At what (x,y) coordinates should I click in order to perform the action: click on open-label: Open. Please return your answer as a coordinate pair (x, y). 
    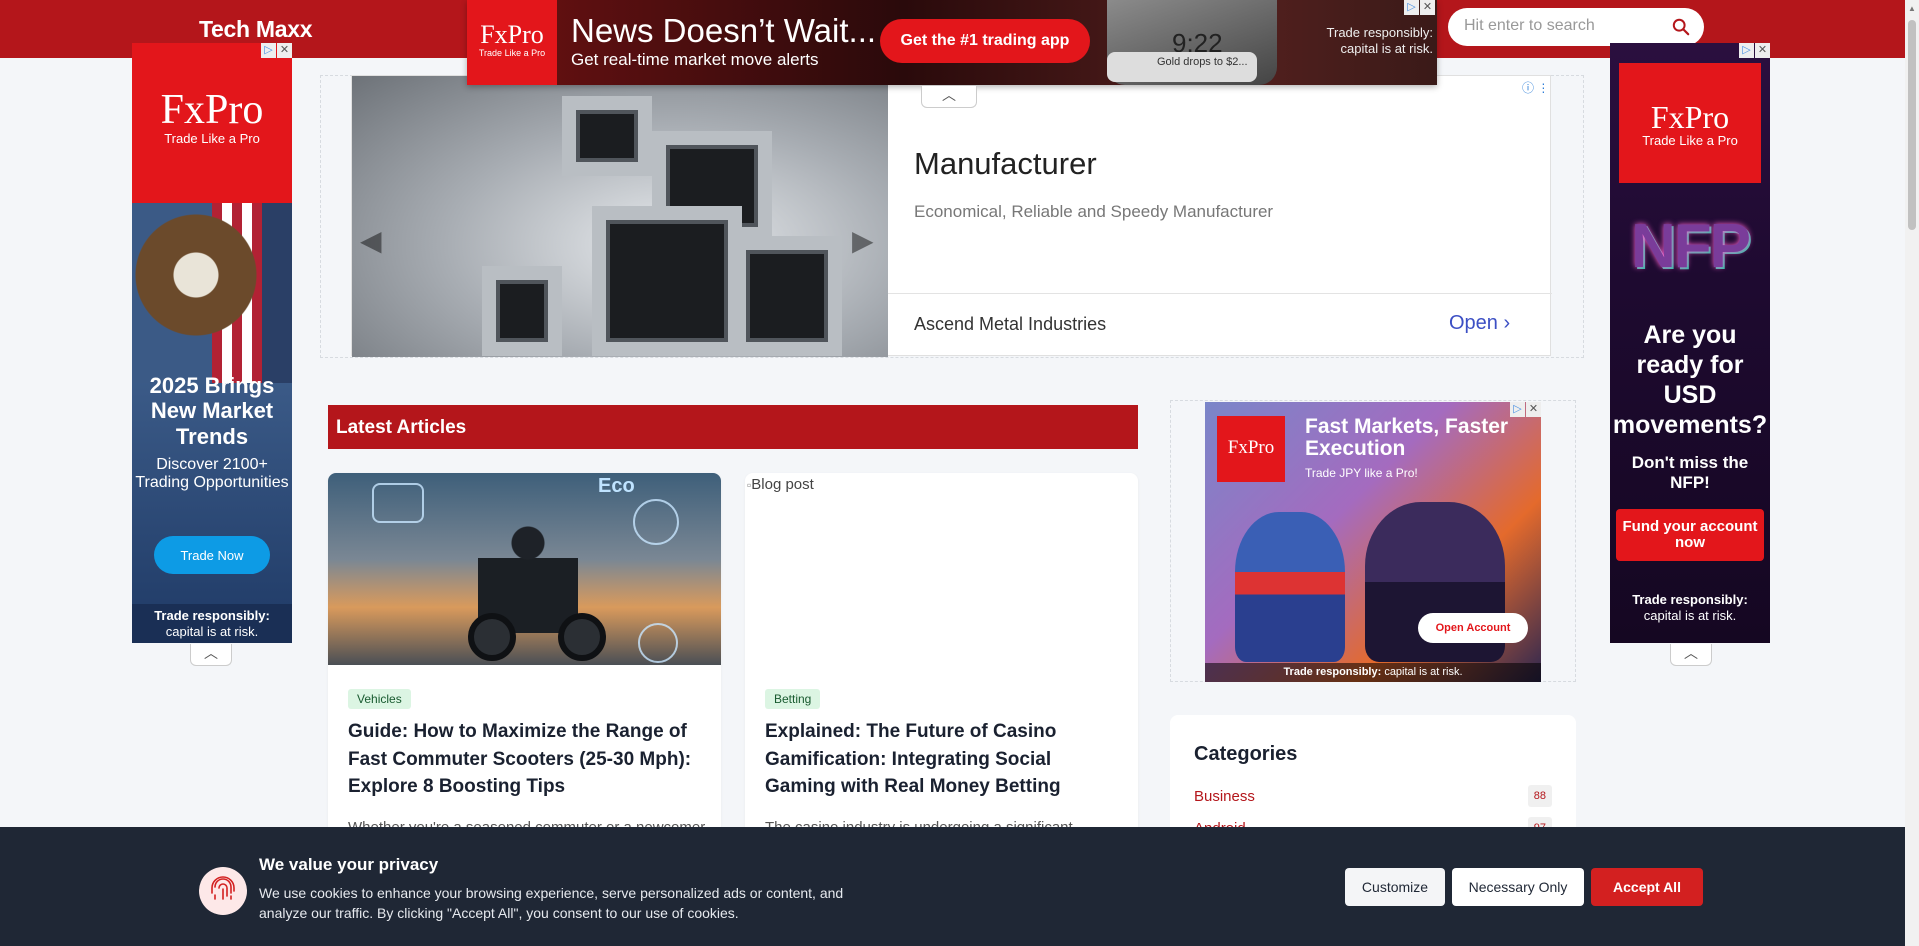
    Looking at the image, I should click on (1473, 323).